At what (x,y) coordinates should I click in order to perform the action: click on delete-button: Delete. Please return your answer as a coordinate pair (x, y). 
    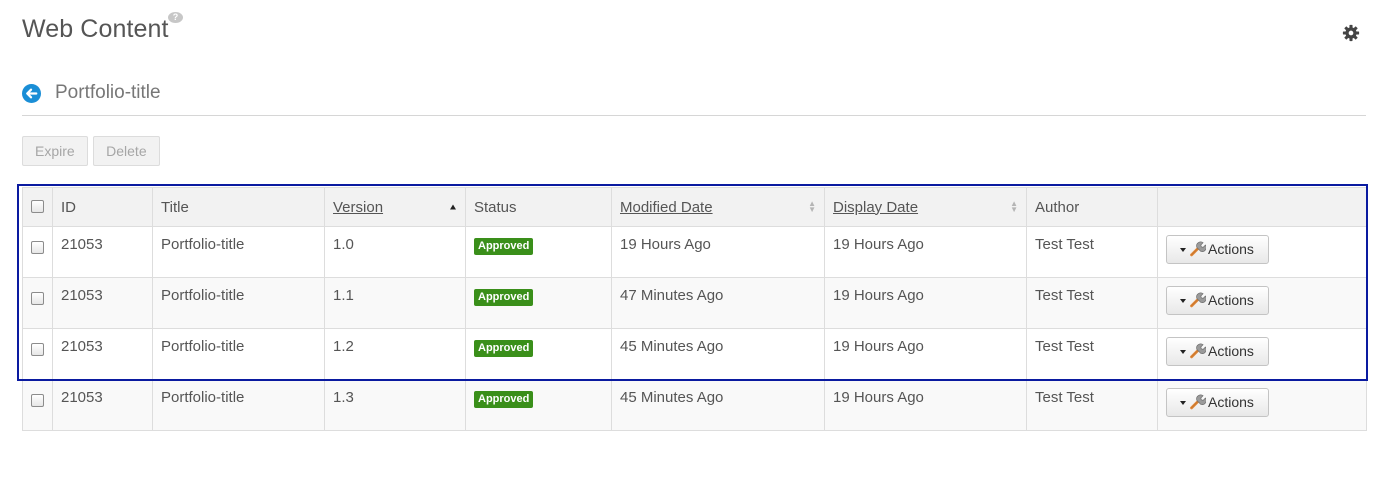
    Looking at the image, I should click on (126, 151).